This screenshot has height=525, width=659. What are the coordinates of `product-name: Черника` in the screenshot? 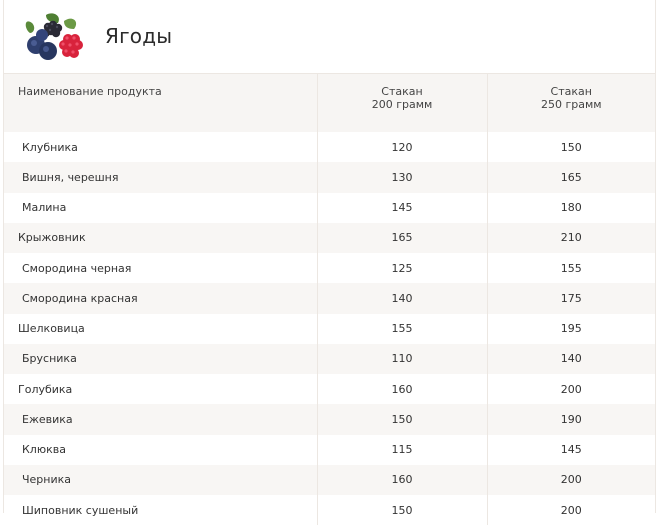 It's located at (47, 480).